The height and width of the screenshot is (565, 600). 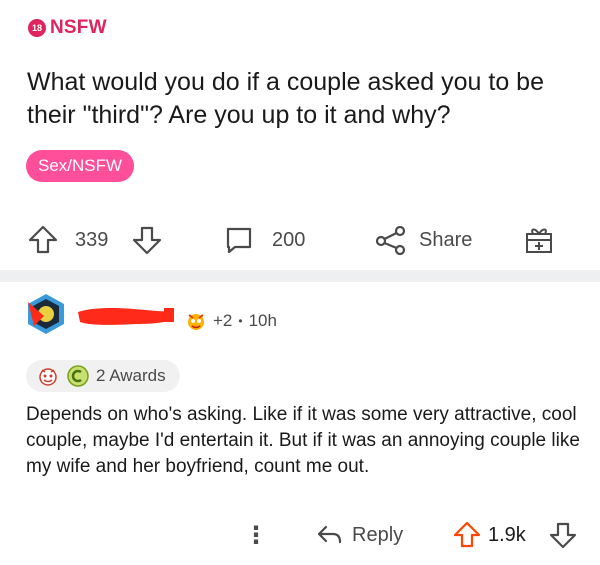 I want to click on awards-pill: 2 Awards, so click(x=103, y=376).